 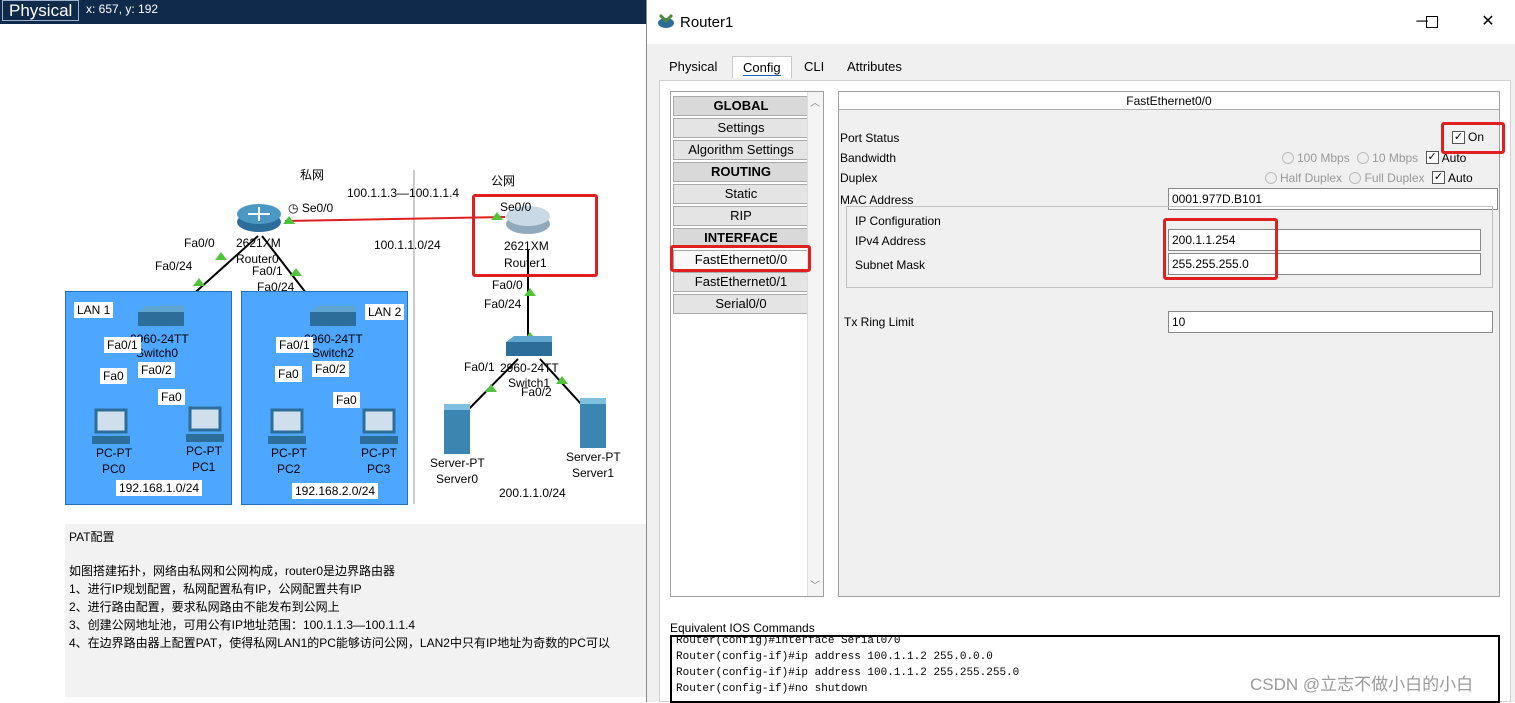 What do you see at coordinates (503, 181) in the screenshot?
I see `public-network-label: 公网` at bounding box center [503, 181].